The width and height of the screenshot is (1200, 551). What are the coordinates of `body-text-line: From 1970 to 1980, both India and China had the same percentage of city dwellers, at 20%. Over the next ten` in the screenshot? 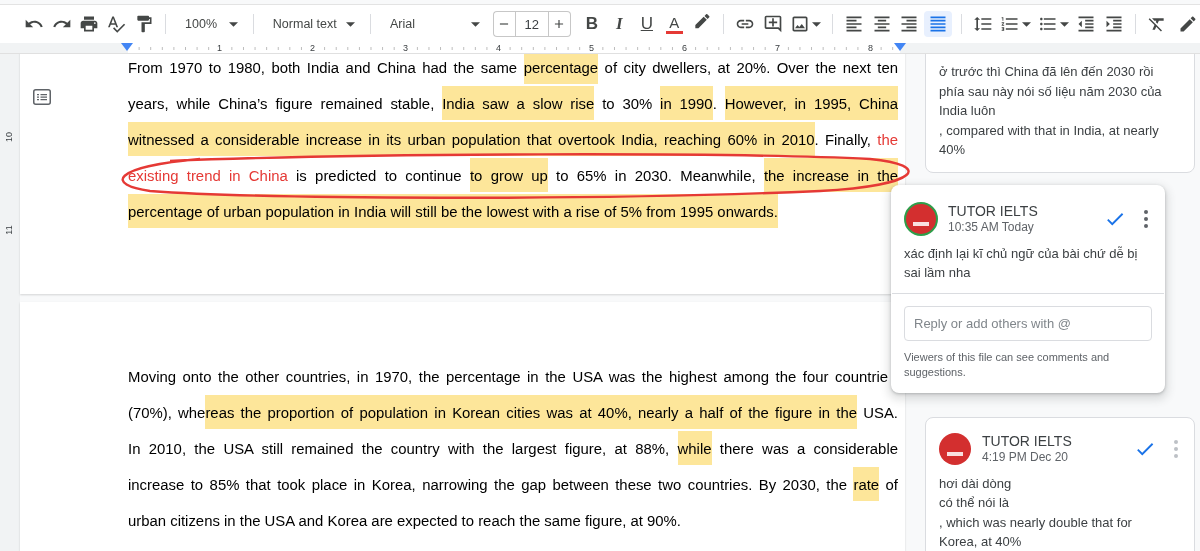 It's located at (513, 70).